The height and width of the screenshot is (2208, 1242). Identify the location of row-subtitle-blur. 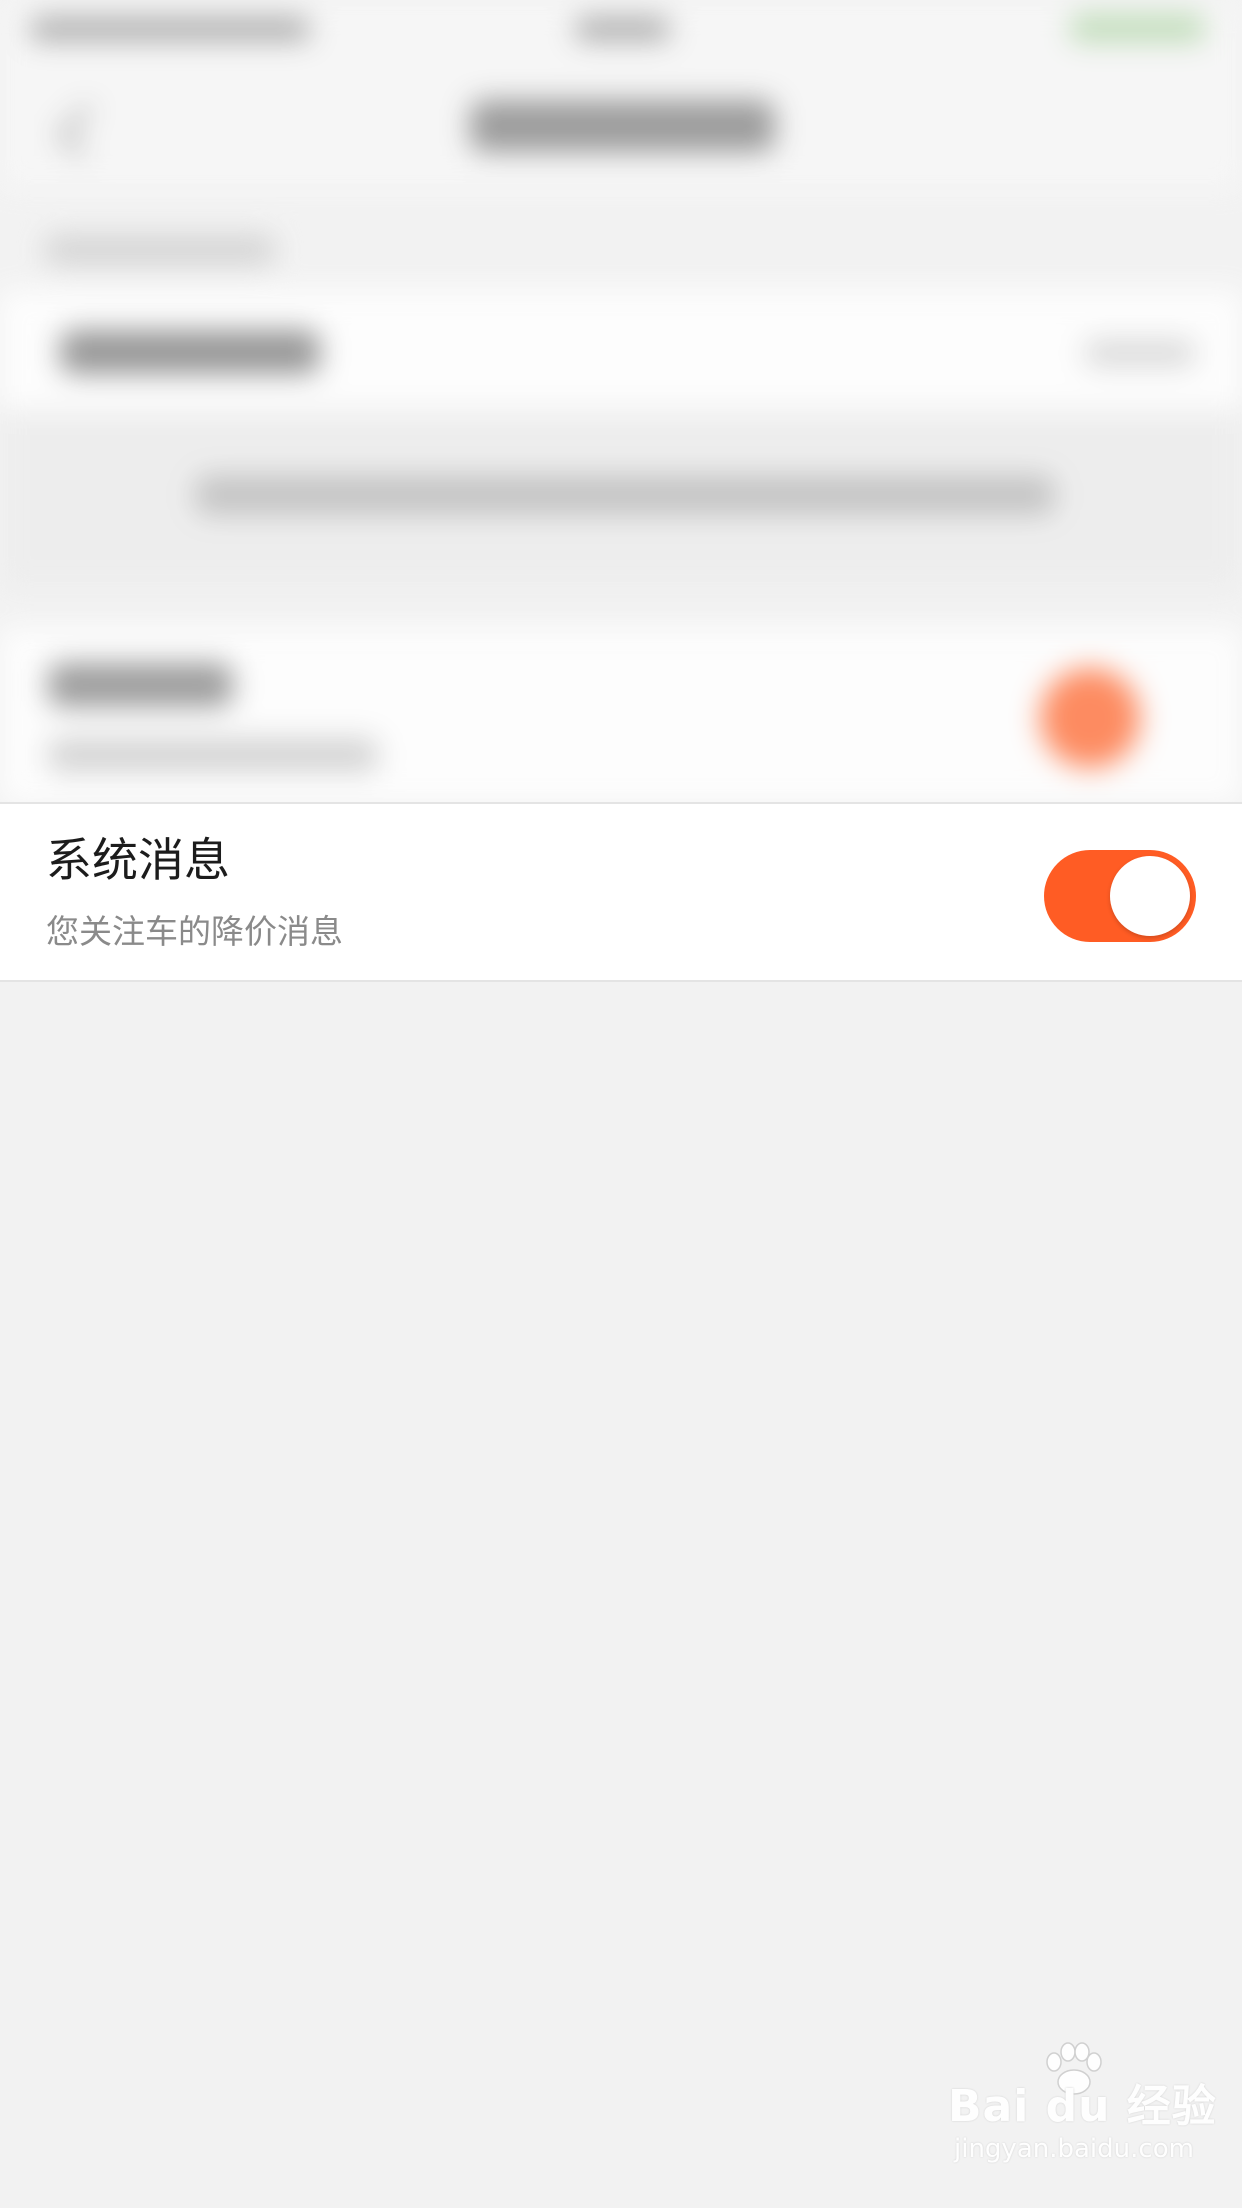
(213, 755).